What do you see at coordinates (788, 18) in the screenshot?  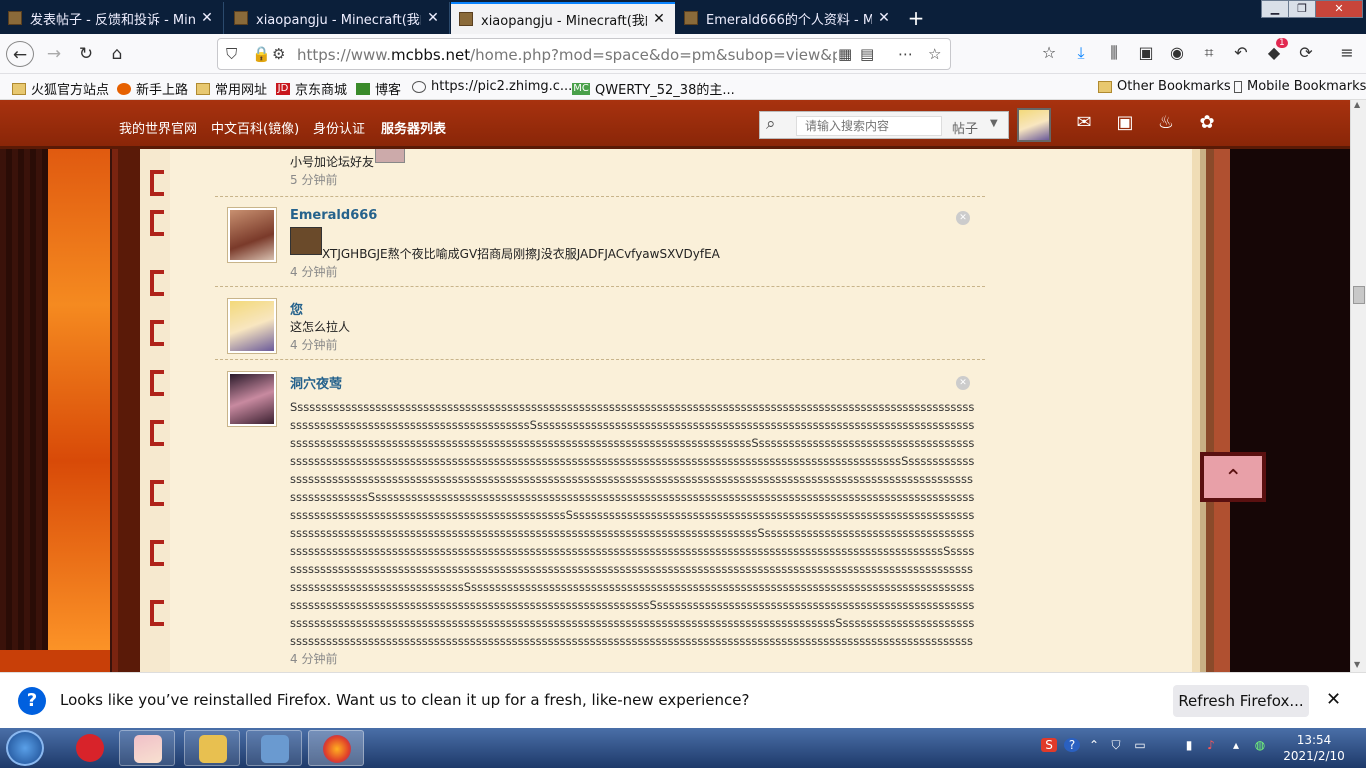 I see `tab-4: Emerald666的个人资料 - Min ✕` at bounding box center [788, 18].